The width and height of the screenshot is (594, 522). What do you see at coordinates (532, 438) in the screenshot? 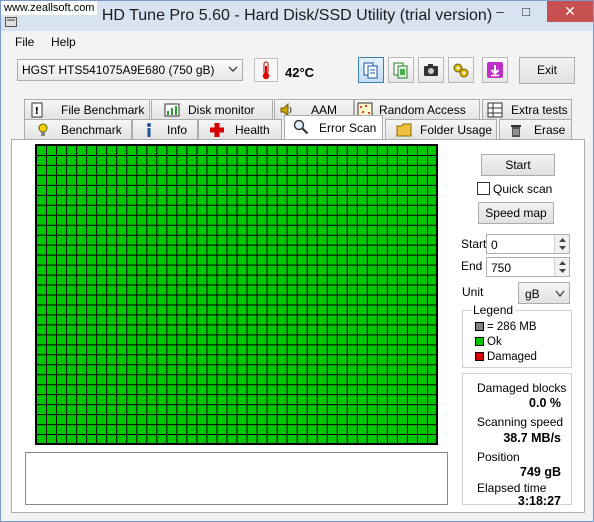
I see `scanning-speed-value: 38.7 MB/s` at bounding box center [532, 438].